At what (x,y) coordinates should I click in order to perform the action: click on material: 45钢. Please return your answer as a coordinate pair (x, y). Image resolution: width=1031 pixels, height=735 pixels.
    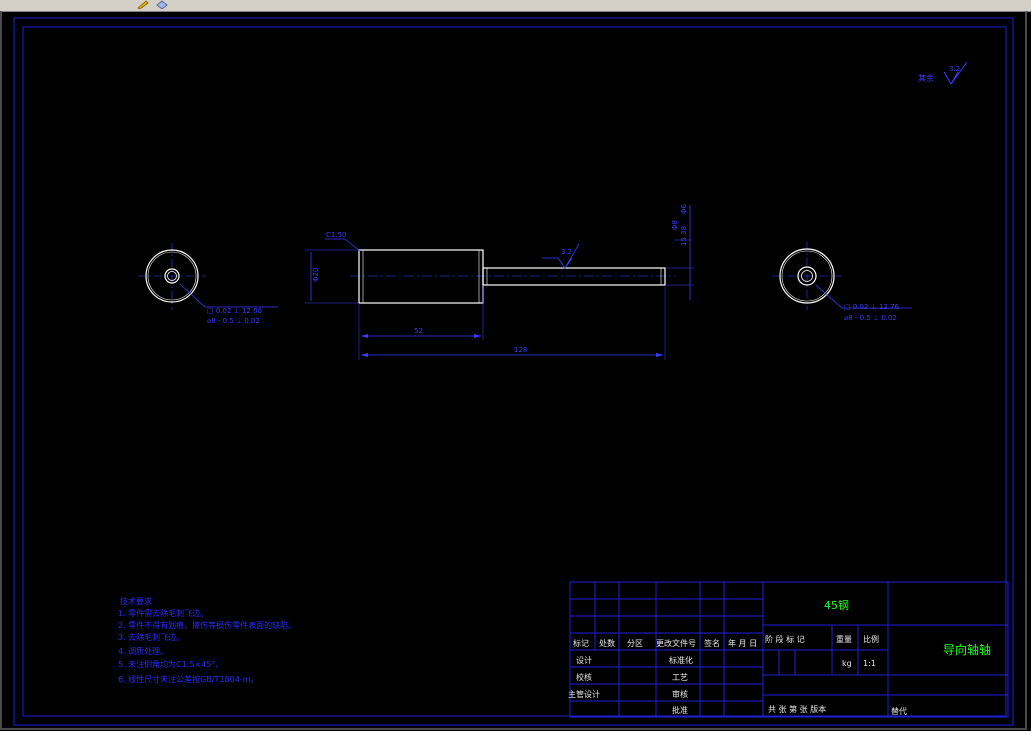
    Looking at the image, I should click on (836, 605).